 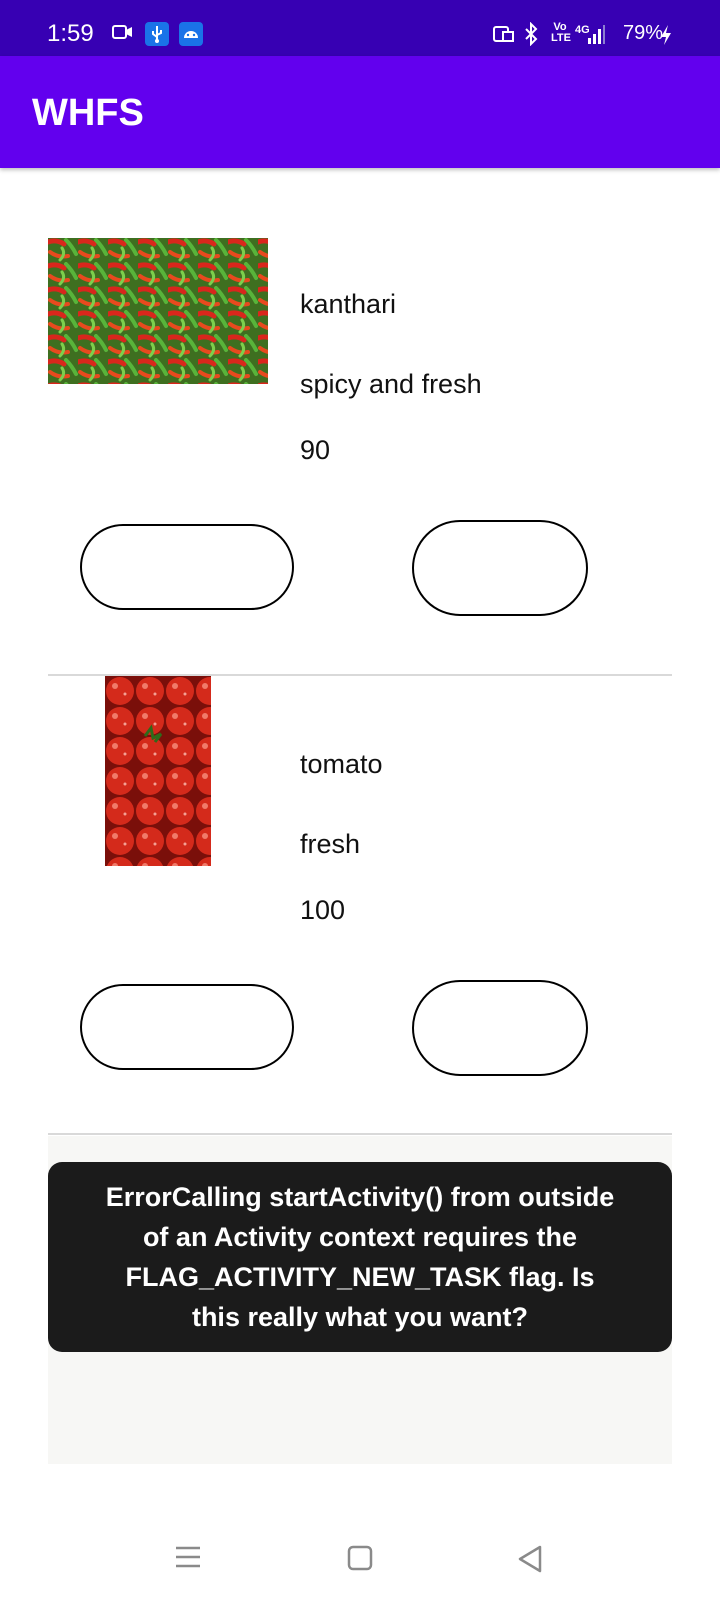 I want to click on status-time: 1:59, so click(x=70, y=33).